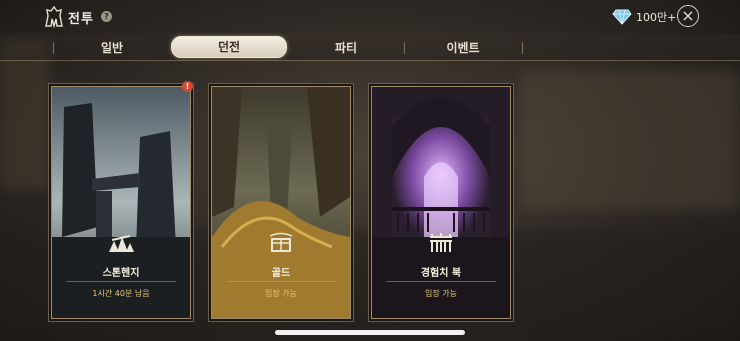 The width and height of the screenshot is (740, 341). What do you see at coordinates (121, 243) in the screenshot?
I see `stonehenge-icon` at bounding box center [121, 243].